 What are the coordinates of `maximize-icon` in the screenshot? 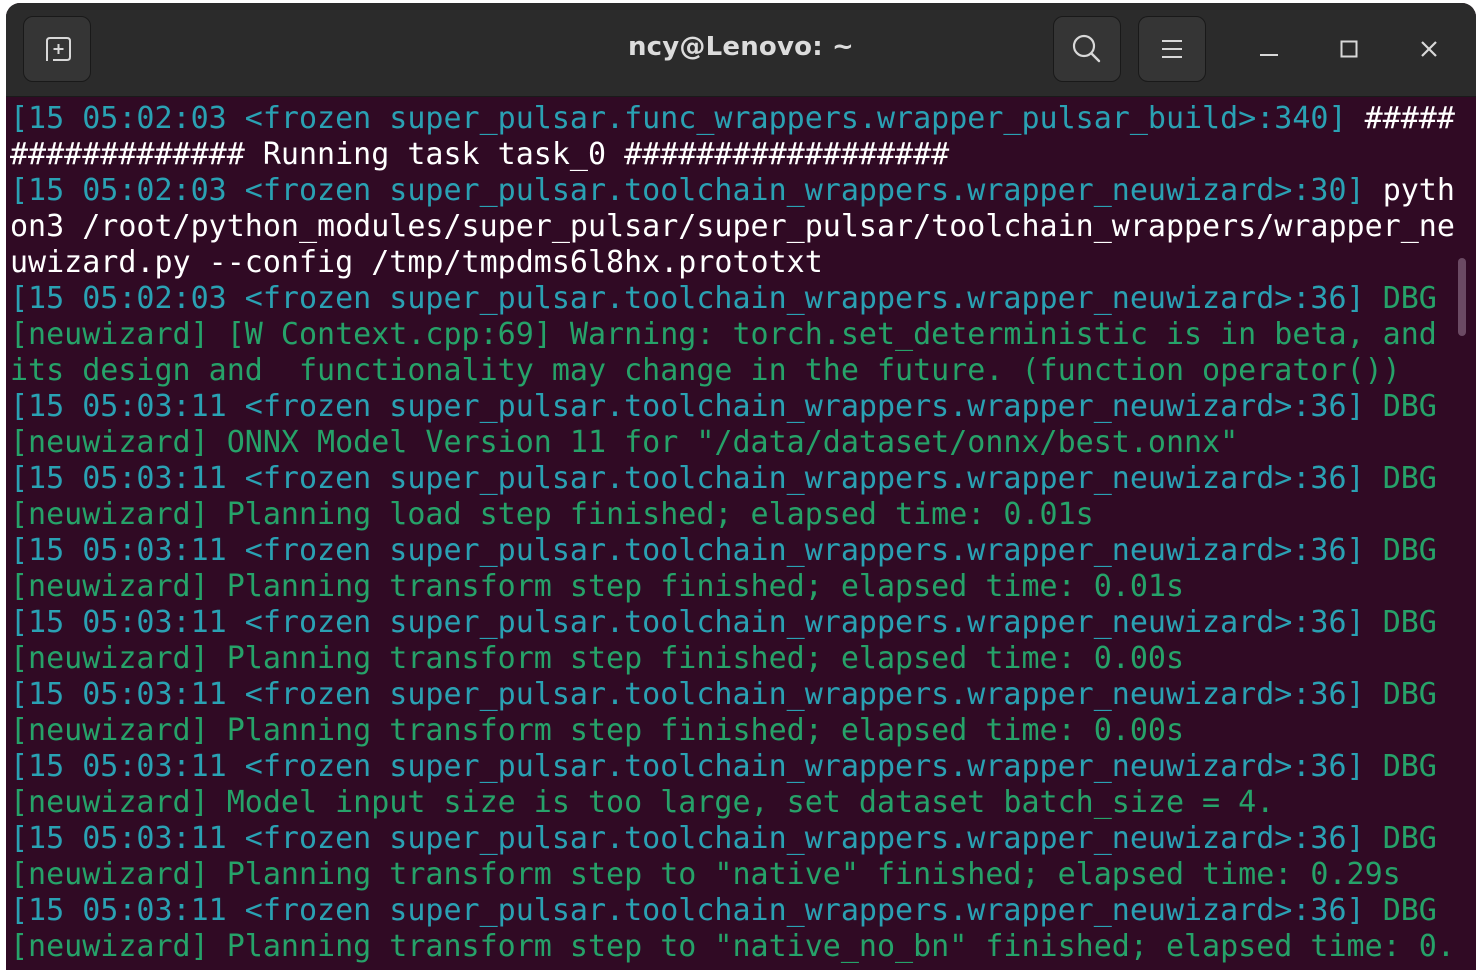 It's located at (1349, 49).